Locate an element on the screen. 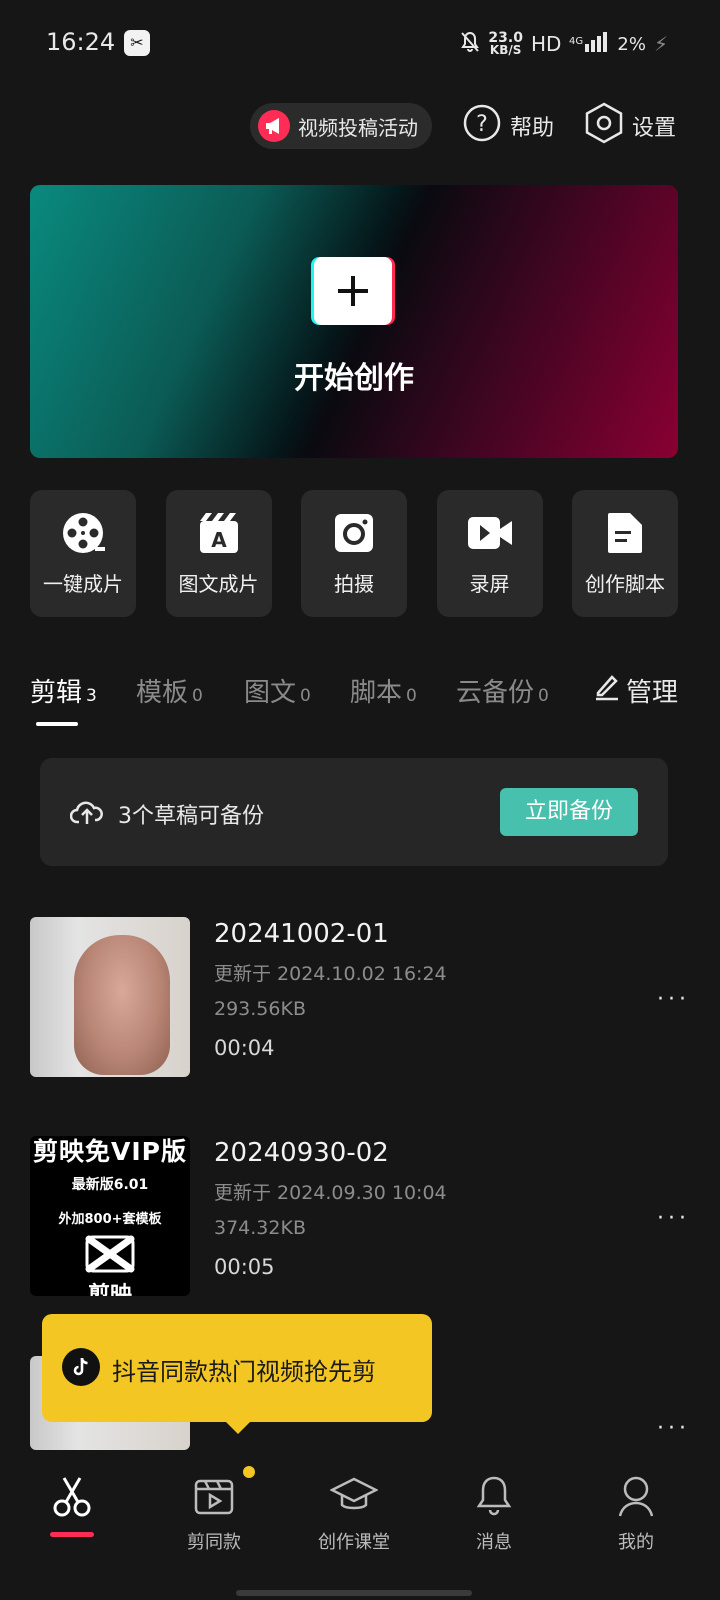 The width and height of the screenshot is (720, 1600). edit-pencil-icon is located at coordinates (607, 690).